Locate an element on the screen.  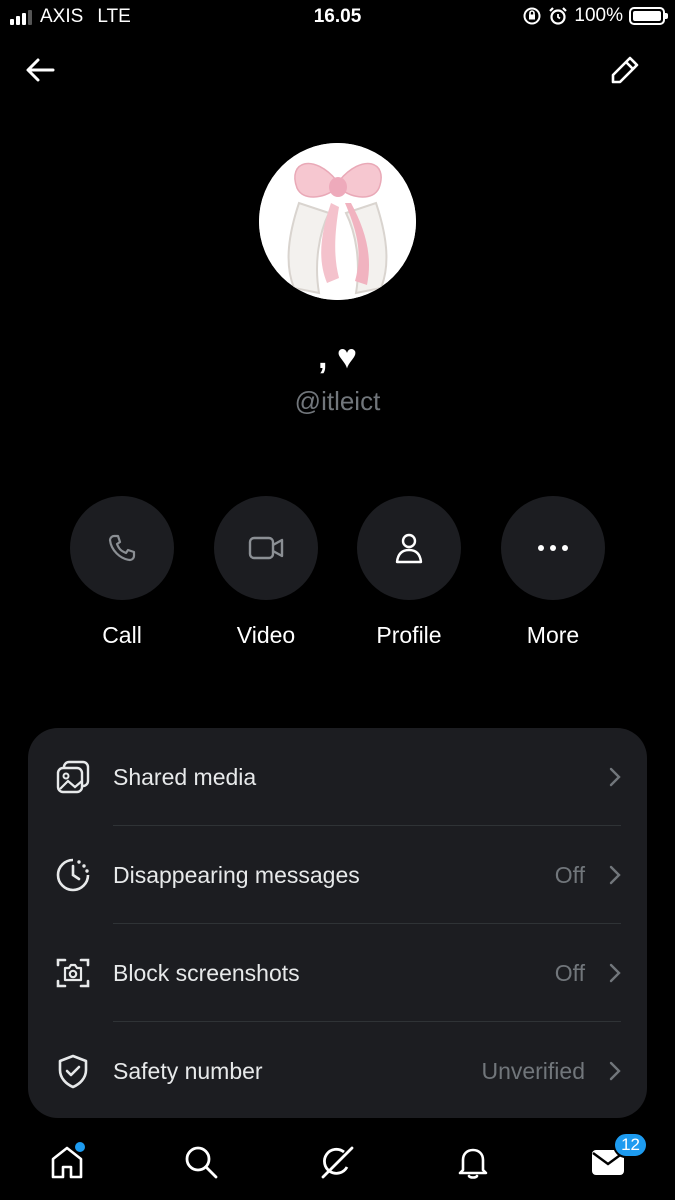
safety-number-row: Safety number Unverified is located at coordinates (337, 1070).